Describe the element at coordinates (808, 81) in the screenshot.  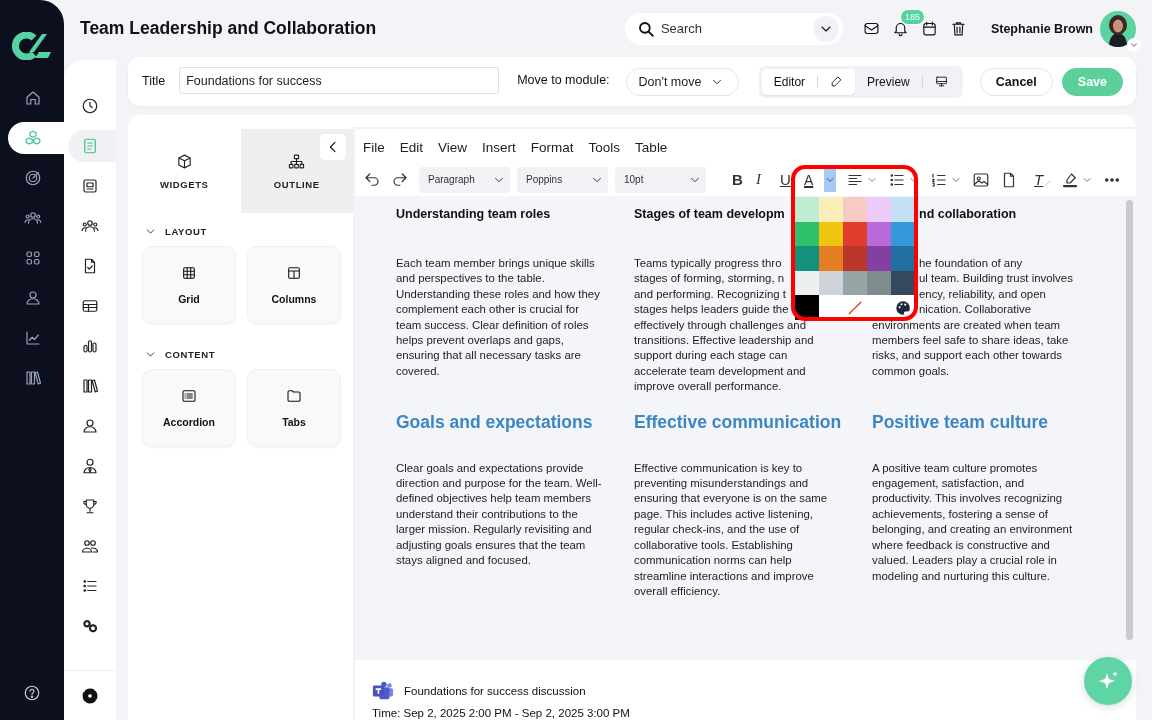
I see `mode-tab: Editor` at that location.